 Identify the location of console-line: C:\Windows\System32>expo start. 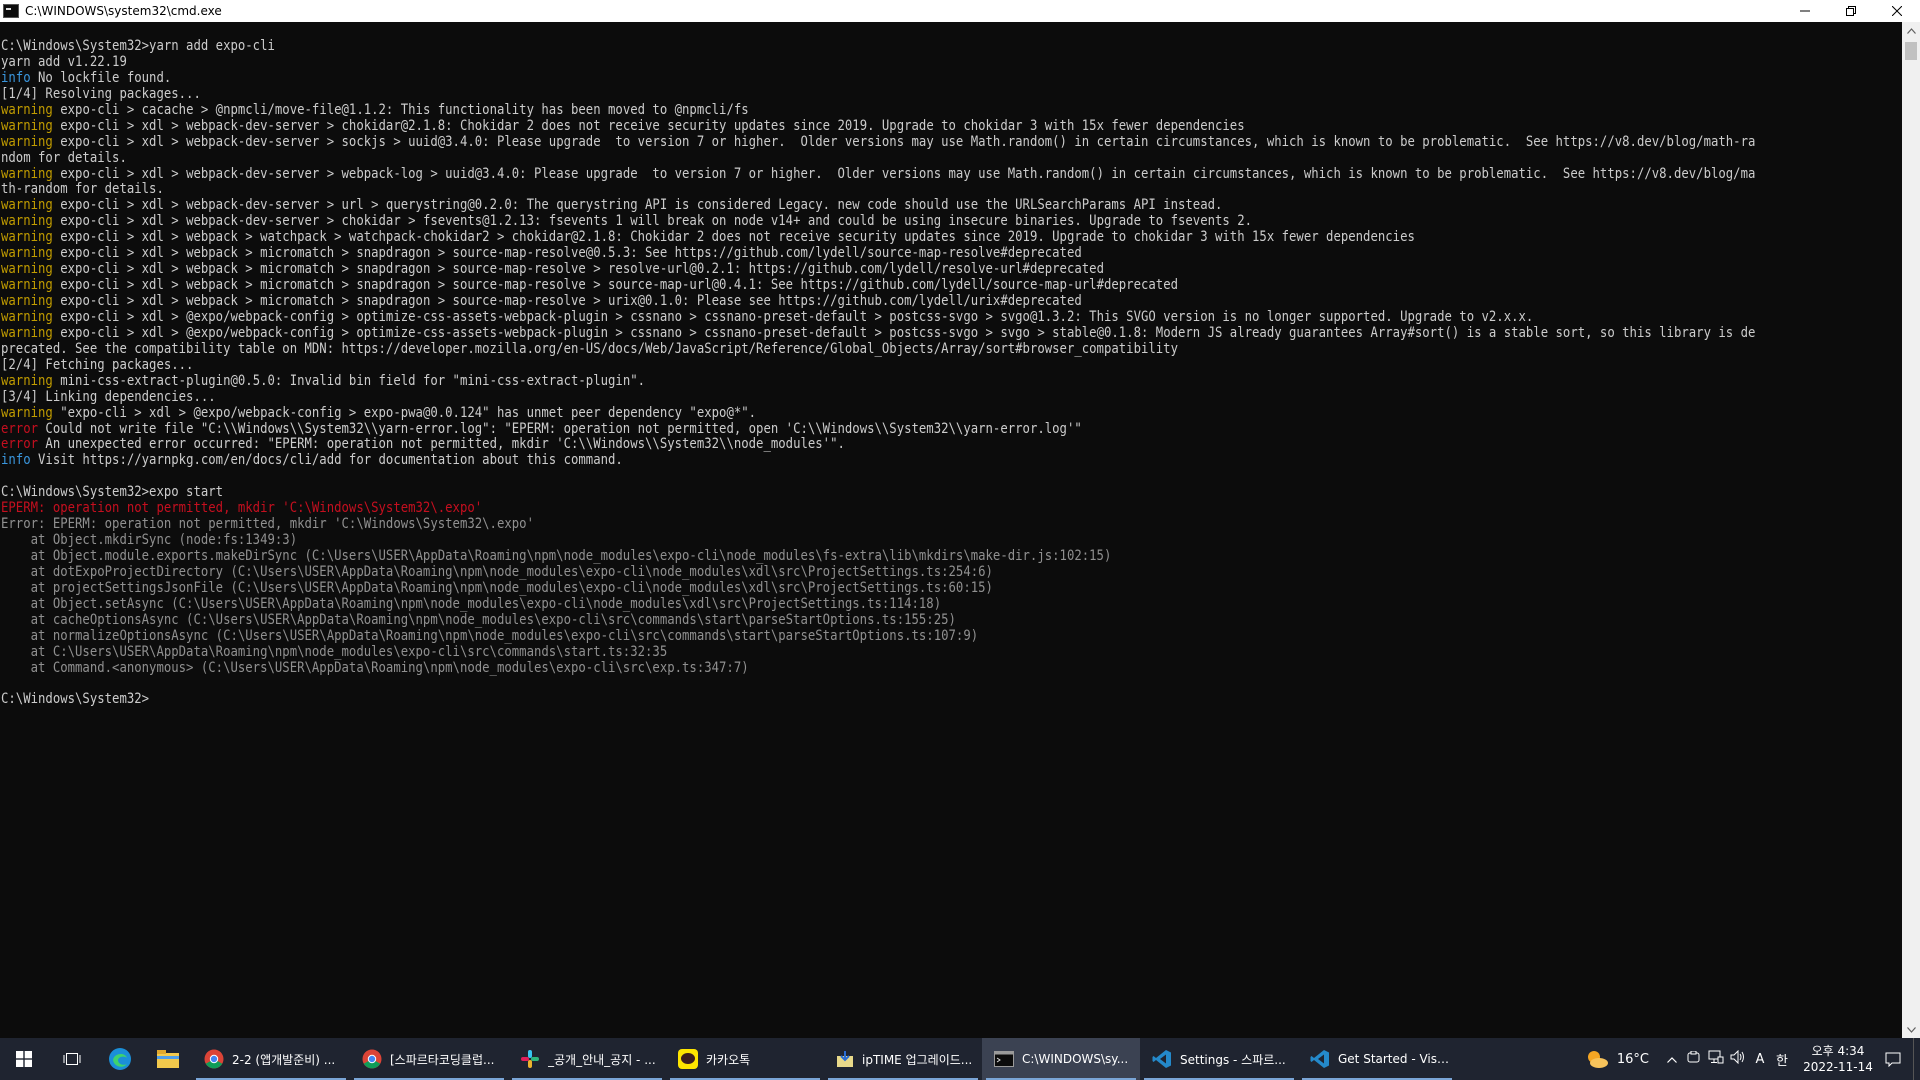
(818, 492).